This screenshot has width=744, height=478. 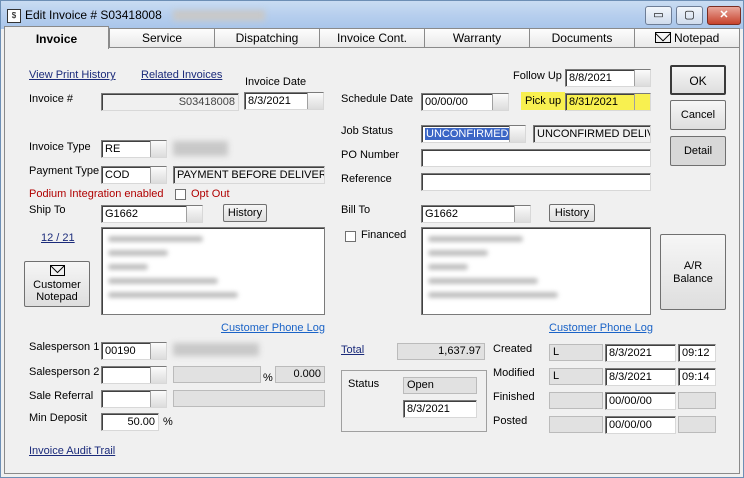 I want to click on reference-label: Reference, so click(x=366, y=179).